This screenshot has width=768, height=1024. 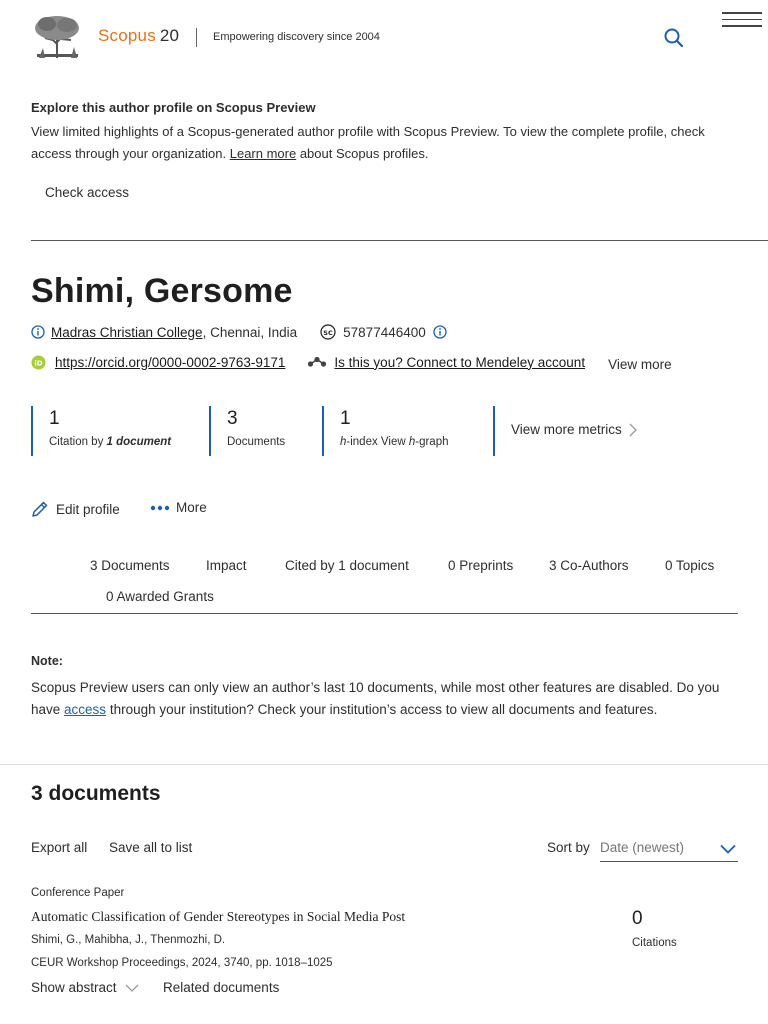 I want to click on view-more-button: View more, so click(x=640, y=364).